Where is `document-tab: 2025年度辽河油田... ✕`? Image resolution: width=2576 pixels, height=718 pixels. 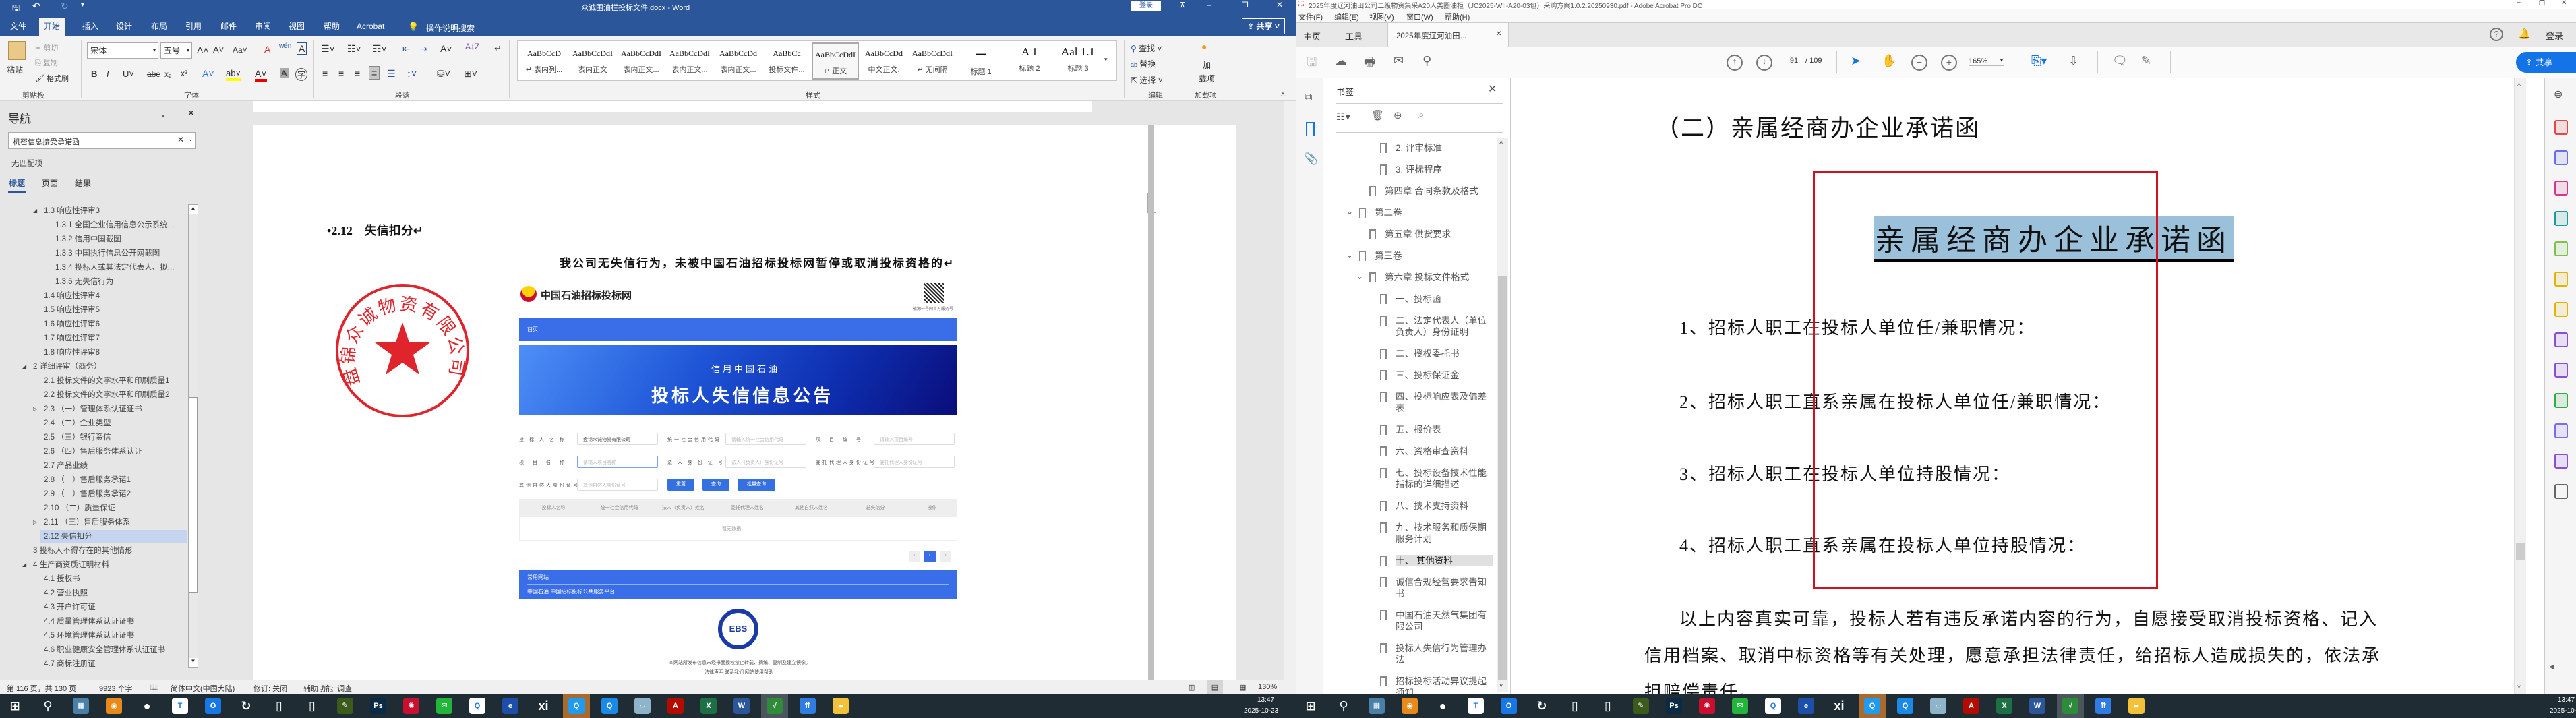
document-tab: 2025年度辽河油田... ✕ is located at coordinates (1448, 35).